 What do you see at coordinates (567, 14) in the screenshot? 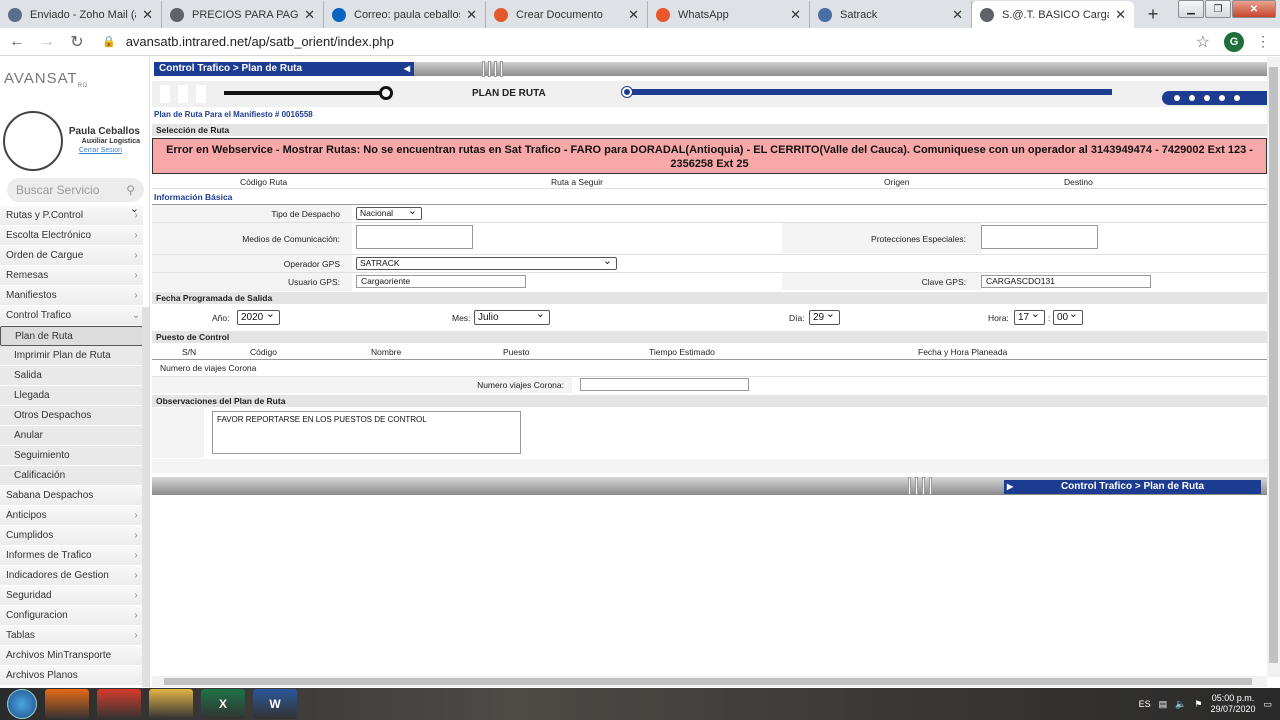
I see `browser-tab: Crear Documento ✕` at bounding box center [567, 14].